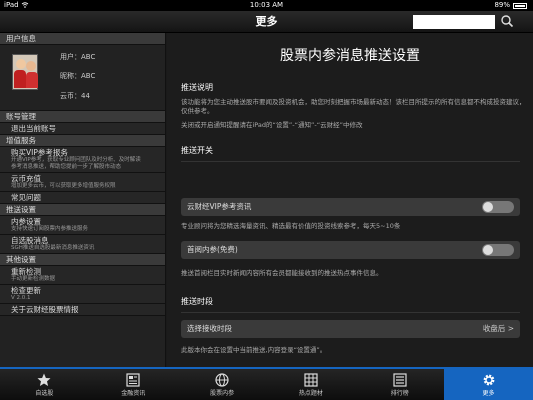 Image resolution: width=533 pixels, height=400 pixels. Describe the element at coordinates (212, 249) in the screenshot. I see `free-toggle-label: 首阅内参(免费)` at that location.